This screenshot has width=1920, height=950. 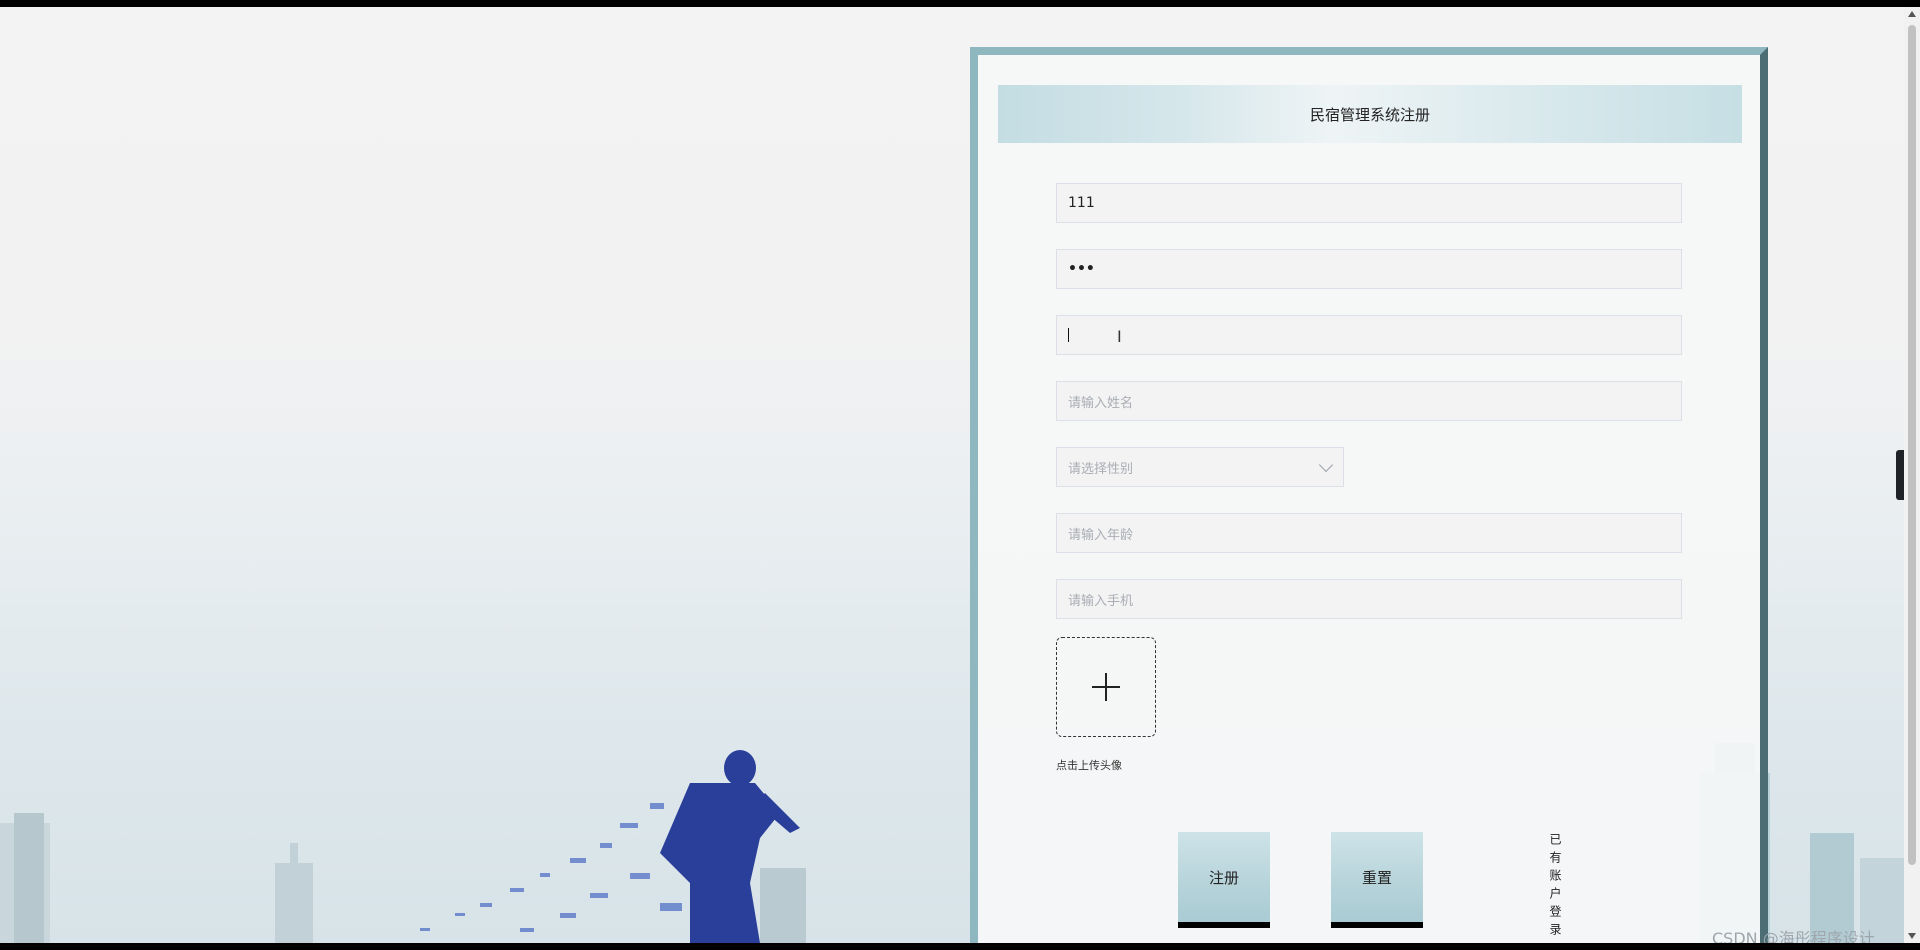 What do you see at coordinates (610, 846) in the screenshot?
I see `running-figure-image` at bounding box center [610, 846].